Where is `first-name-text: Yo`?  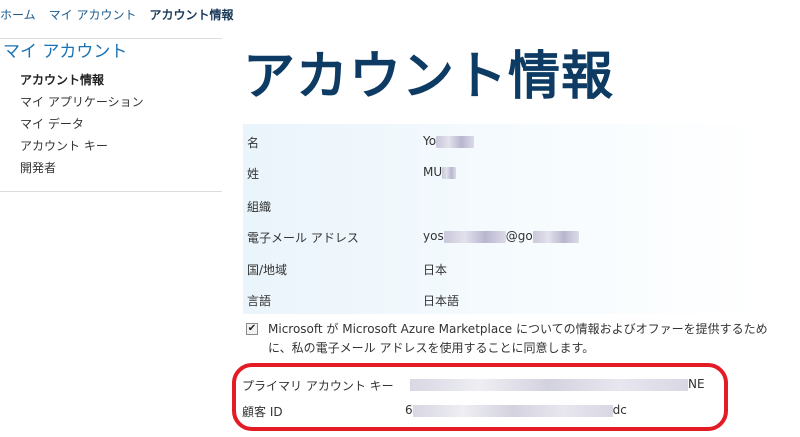
first-name-text: Yo is located at coordinates (430, 141).